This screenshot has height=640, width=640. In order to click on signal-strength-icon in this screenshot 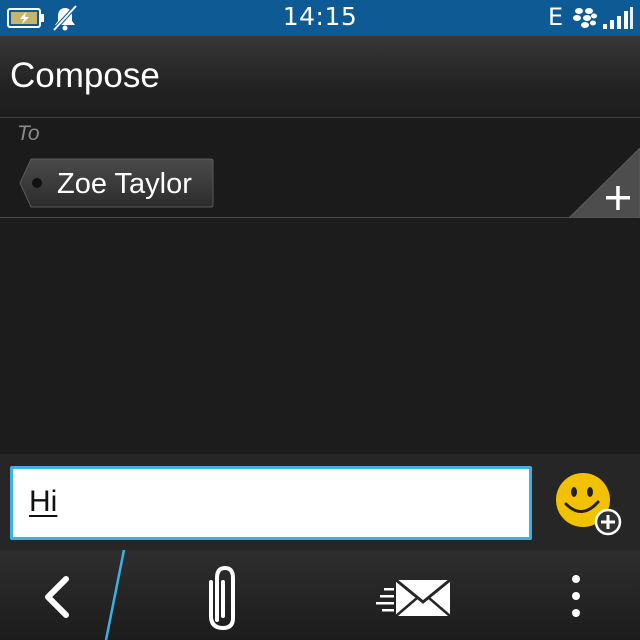, I will do `click(618, 18)`.